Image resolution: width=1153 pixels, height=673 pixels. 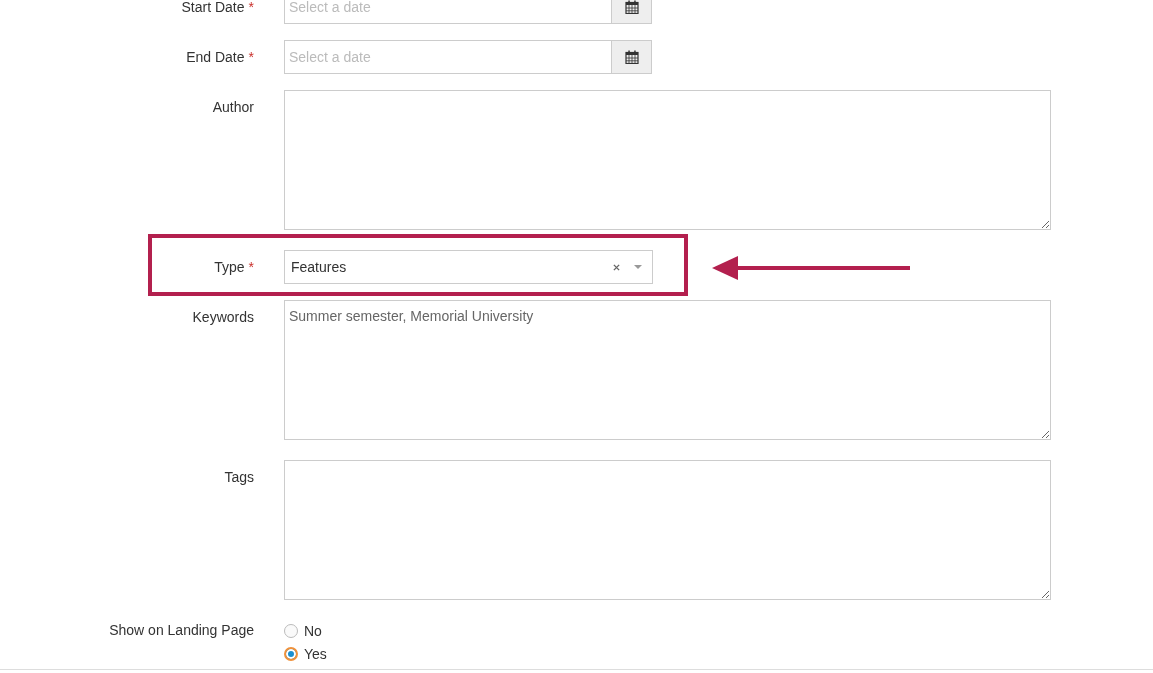 I want to click on caret-icon, so click(x=638, y=267).